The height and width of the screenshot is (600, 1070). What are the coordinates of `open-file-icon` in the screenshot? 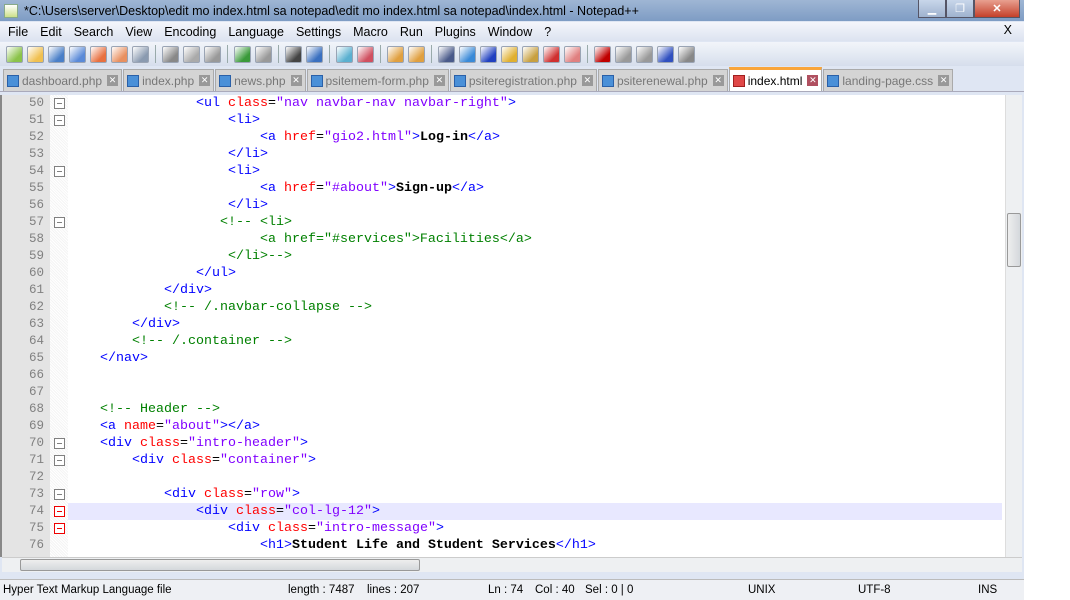 It's located at (35, 54).